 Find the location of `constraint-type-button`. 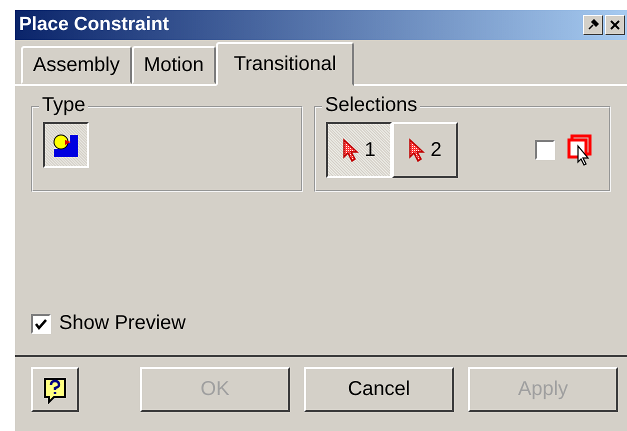

constraint-type-button is located at coordinates (66, 145).